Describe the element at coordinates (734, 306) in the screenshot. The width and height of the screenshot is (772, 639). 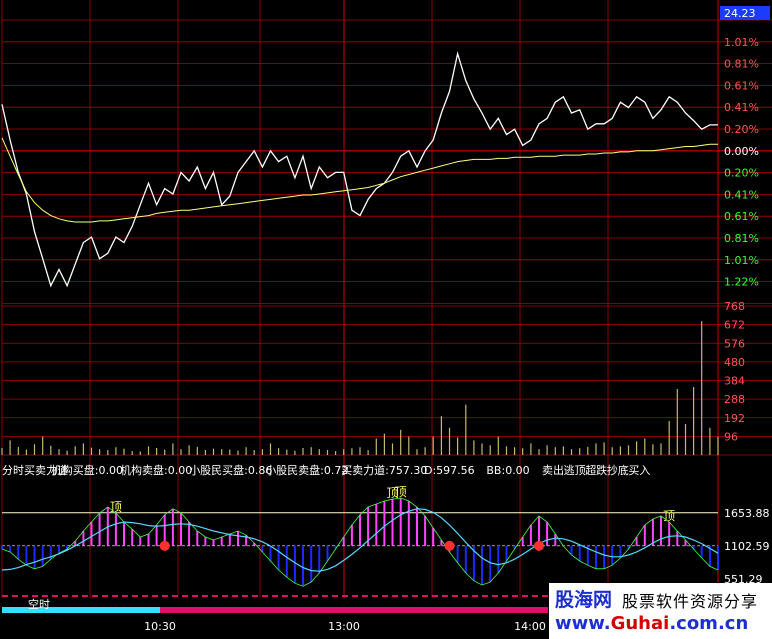
I see `volume-axis-label: 768` at that location.